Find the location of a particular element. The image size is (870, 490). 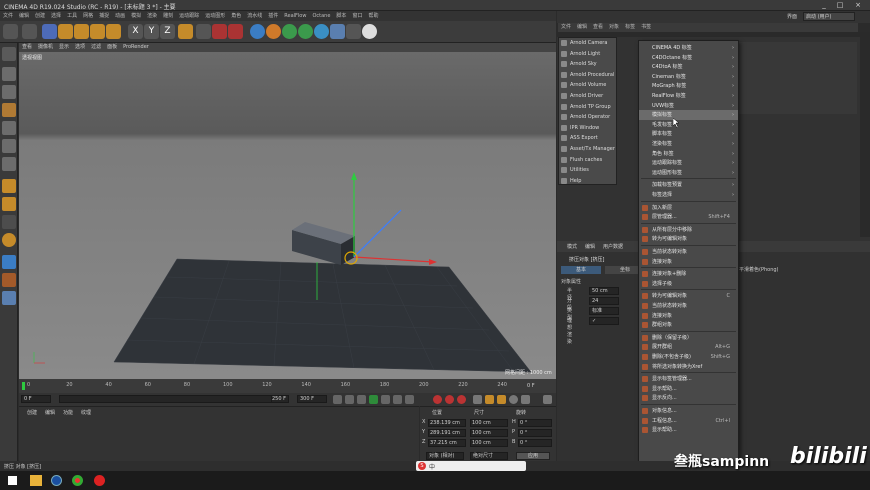

last-tool-icon is located at coordinates (113, 31).